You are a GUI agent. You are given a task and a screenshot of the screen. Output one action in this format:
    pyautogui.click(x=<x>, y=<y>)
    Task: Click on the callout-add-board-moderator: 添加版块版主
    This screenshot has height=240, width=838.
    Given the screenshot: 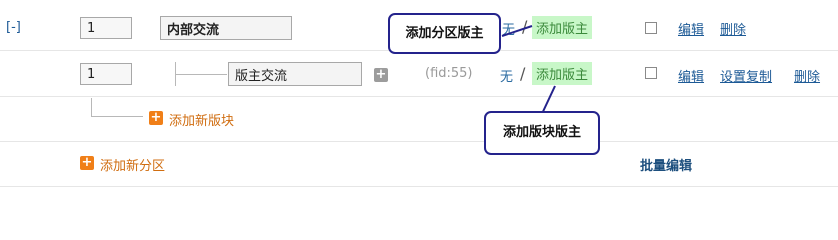 What is the action you would take?
    pyautogui.click(x=542, y=133)
    